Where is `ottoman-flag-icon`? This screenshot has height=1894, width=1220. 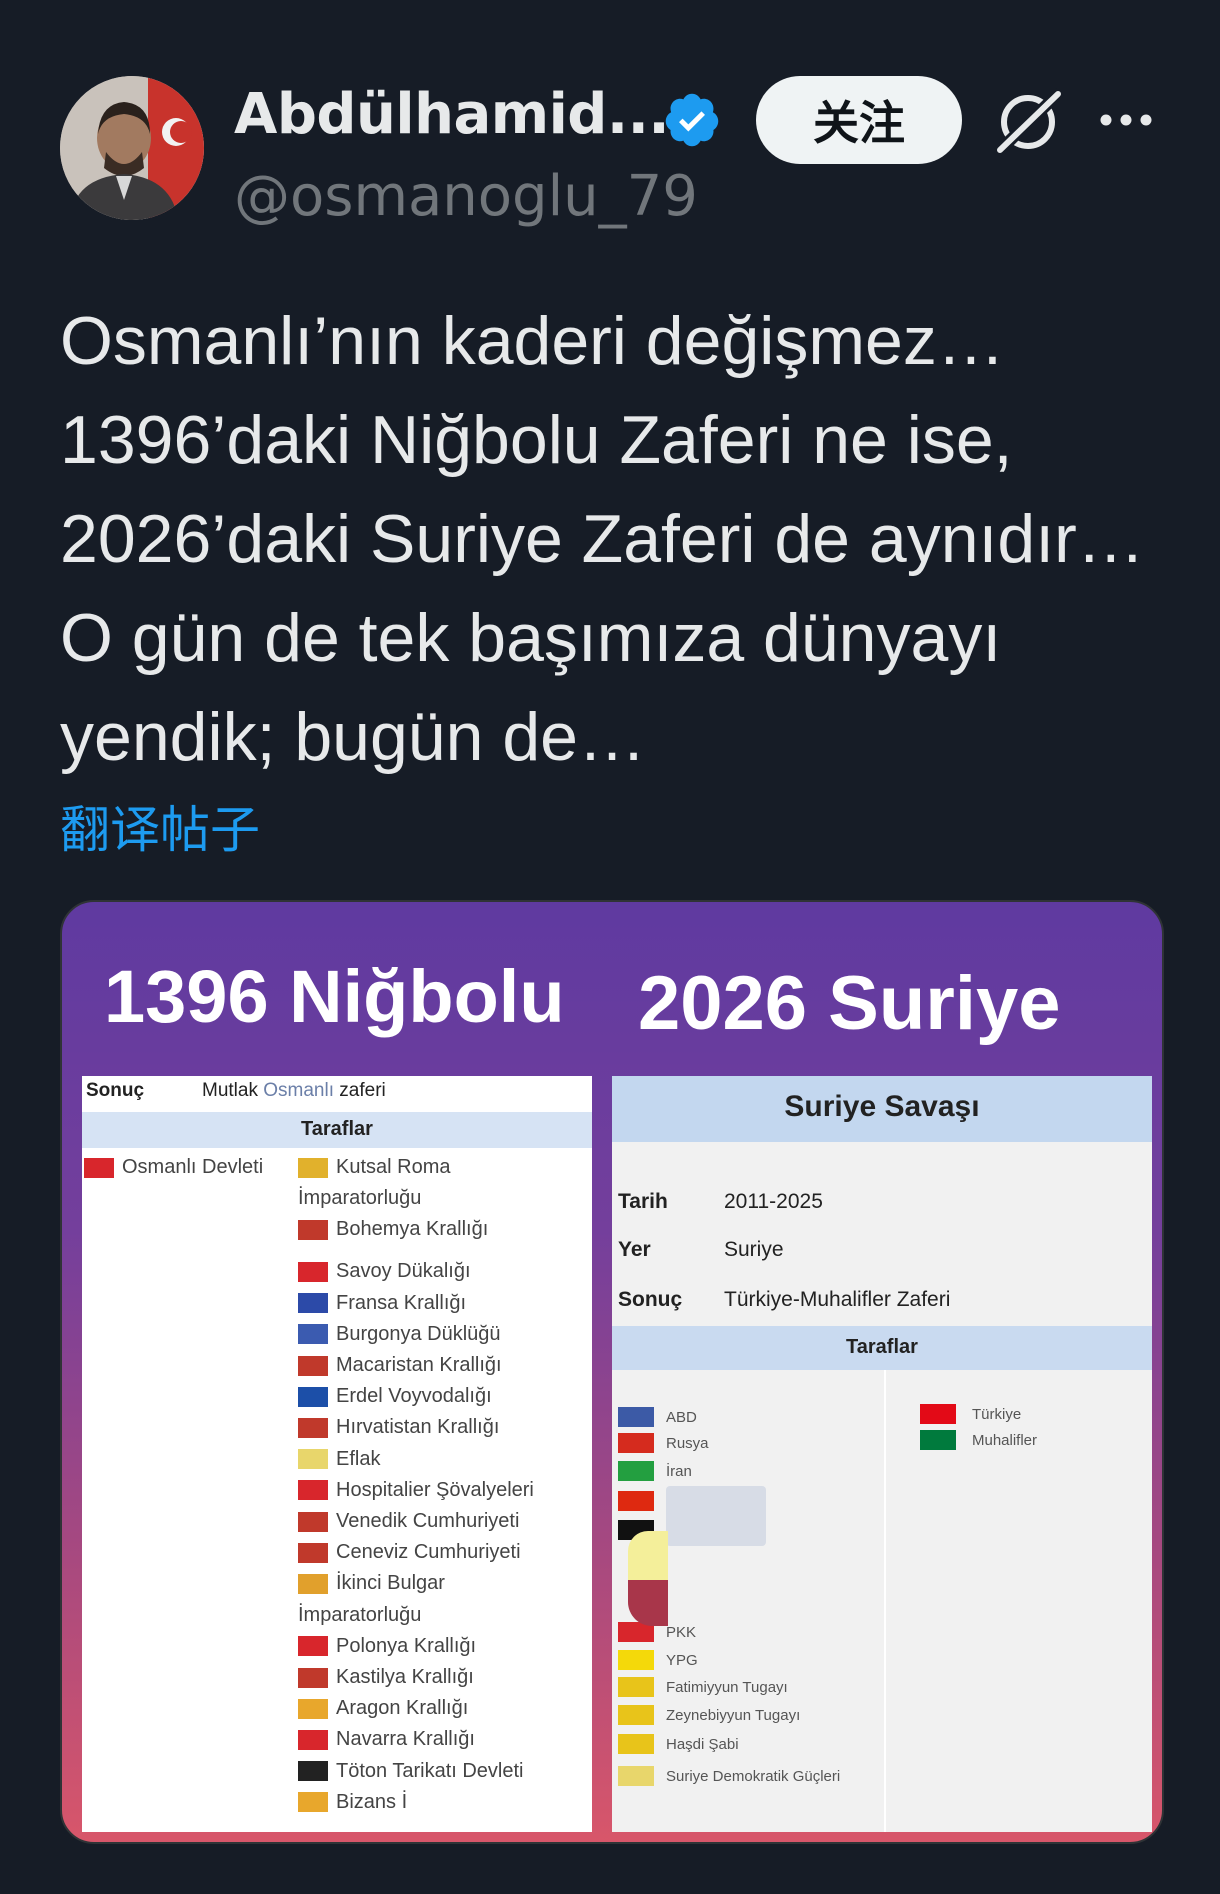 ottoman-flag-icon is located at coordinates (99, 1167).